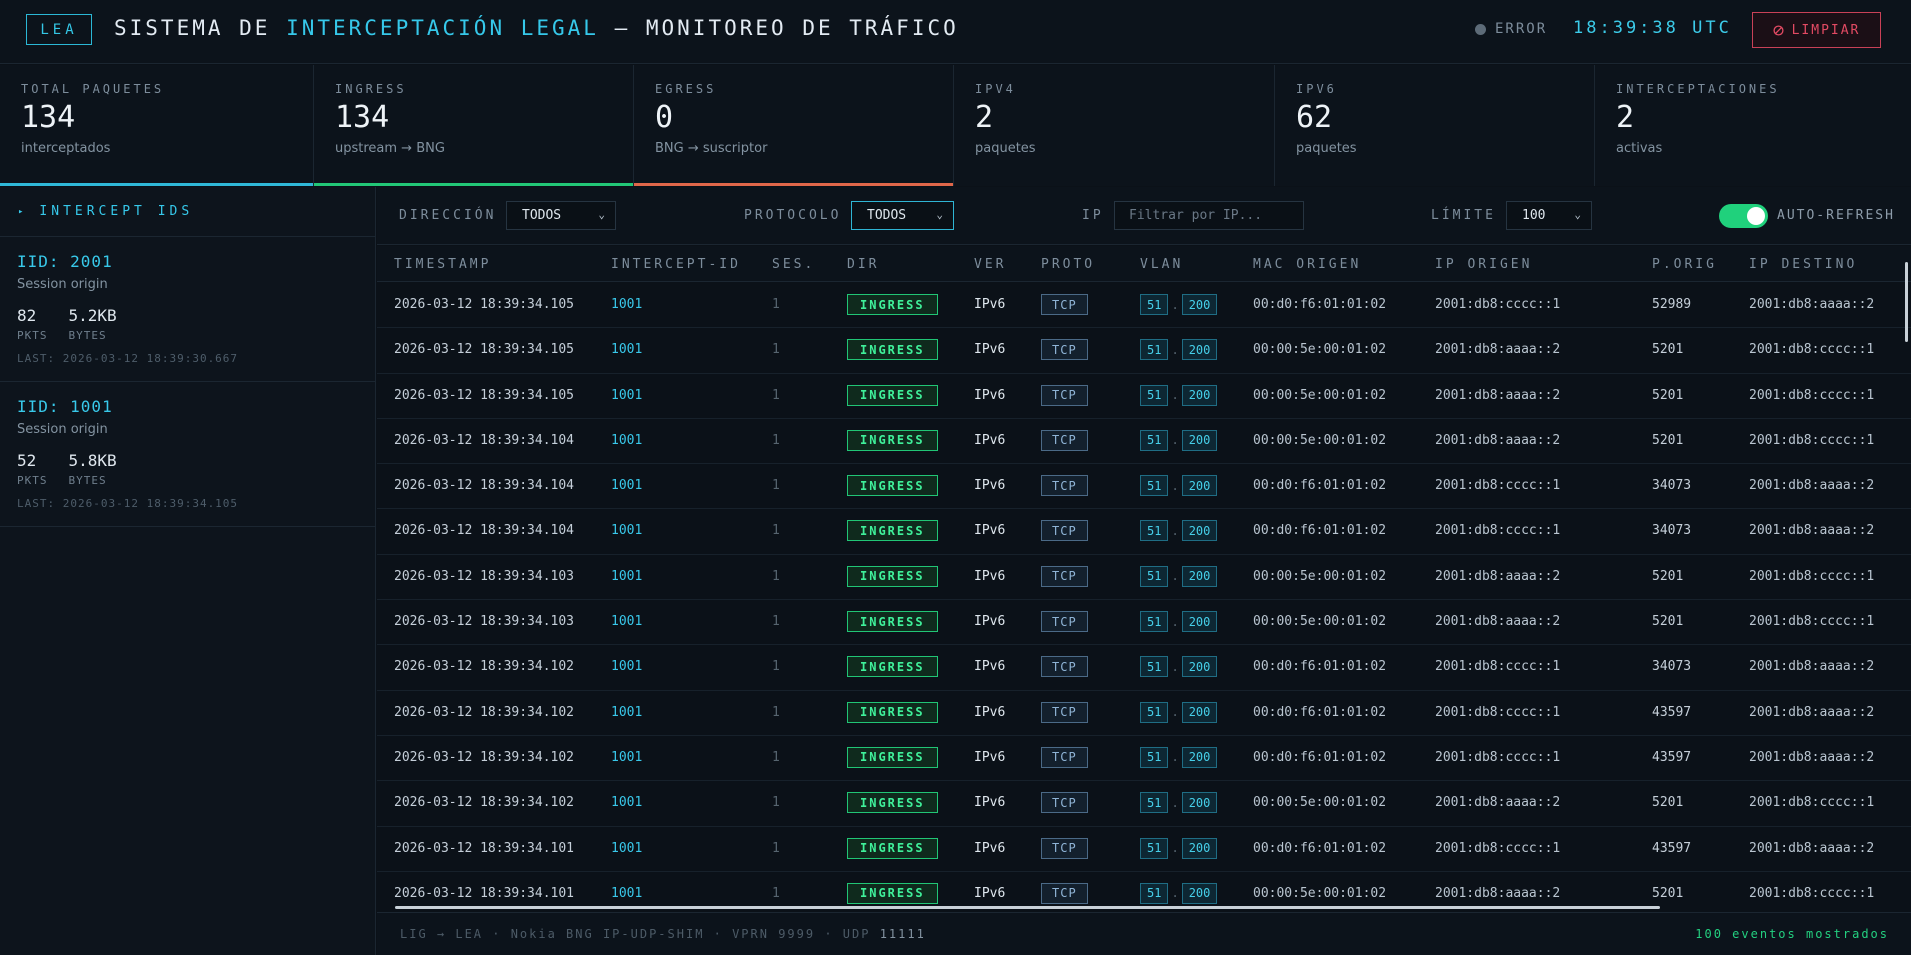 This screenshot has height=961, width=1911. Describe the element at coordinates (1463, 215) in the screenshot. I see `limit-label: LÍMITE` at that location.